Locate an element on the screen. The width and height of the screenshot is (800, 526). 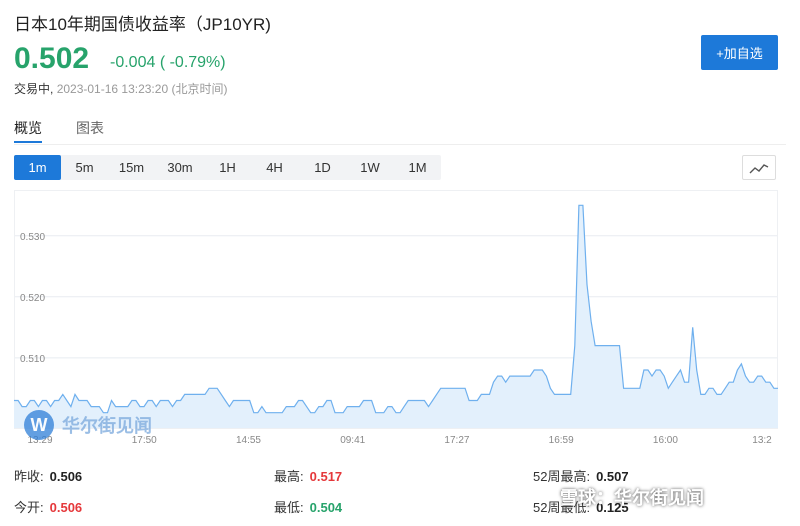
add-to-watchlist-button: +加自选 is located at coordinates (739, 52).